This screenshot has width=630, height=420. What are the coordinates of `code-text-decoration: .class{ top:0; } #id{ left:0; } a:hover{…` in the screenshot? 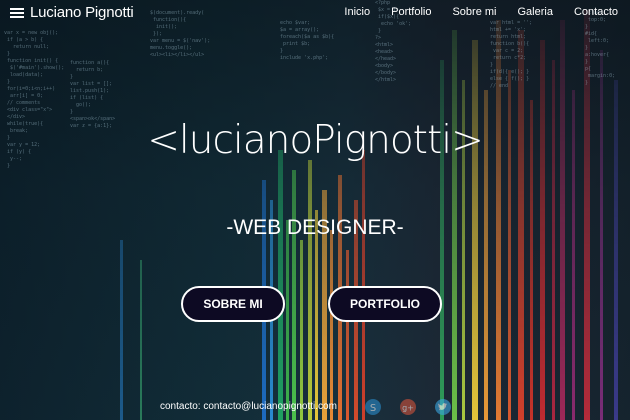 It's located at (600, 48).